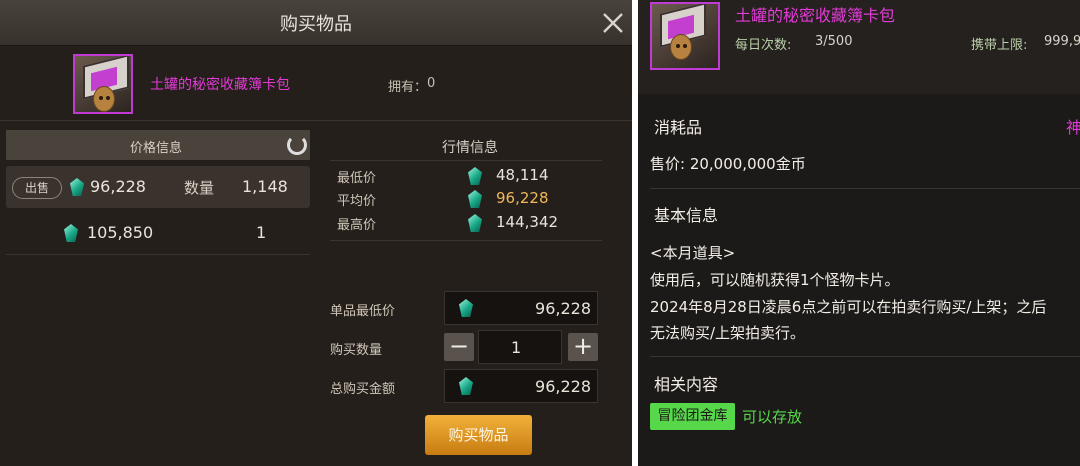  What do you see at coordinates (199, 188) in the screenshot?
I see `quantity-label: 数量` at bounding box center [199, 188].